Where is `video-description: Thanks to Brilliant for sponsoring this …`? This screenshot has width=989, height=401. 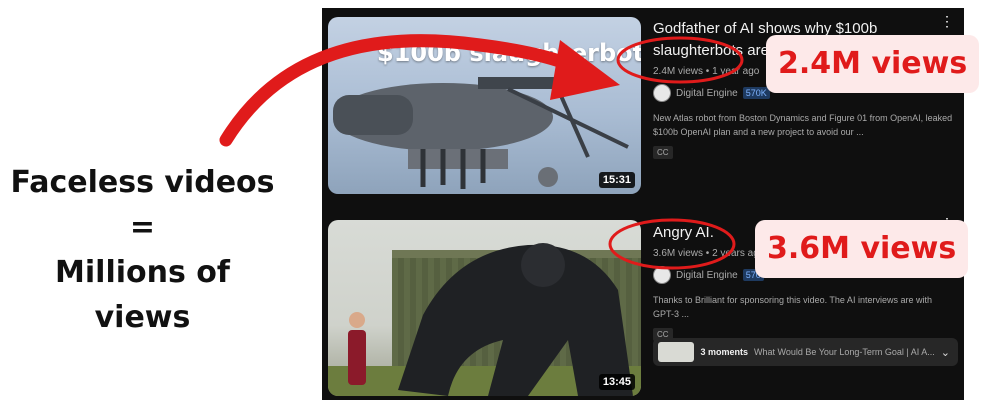
video-description: Thanks to Brilliant for sponsoring this … is located at coordinates (792, 307).